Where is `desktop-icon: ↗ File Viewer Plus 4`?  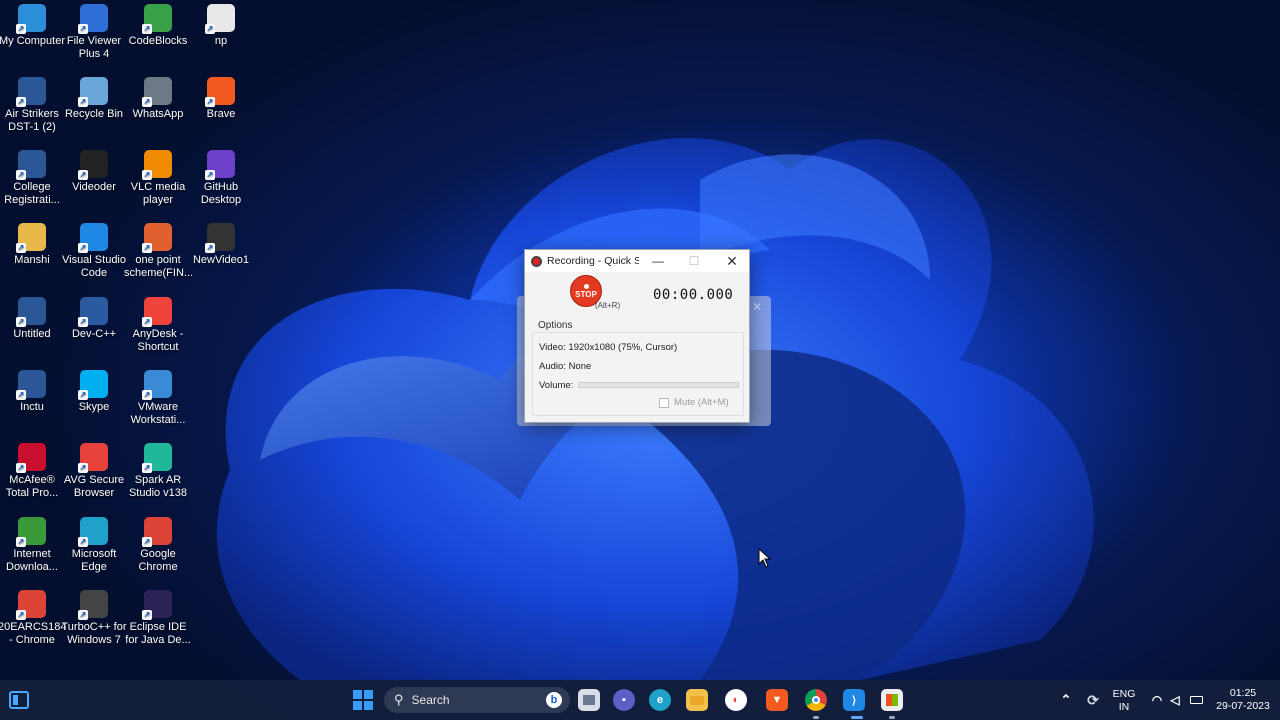 desktop-icon: ↗ File Viewer Plus 4 is located at coordinates (94, 36).